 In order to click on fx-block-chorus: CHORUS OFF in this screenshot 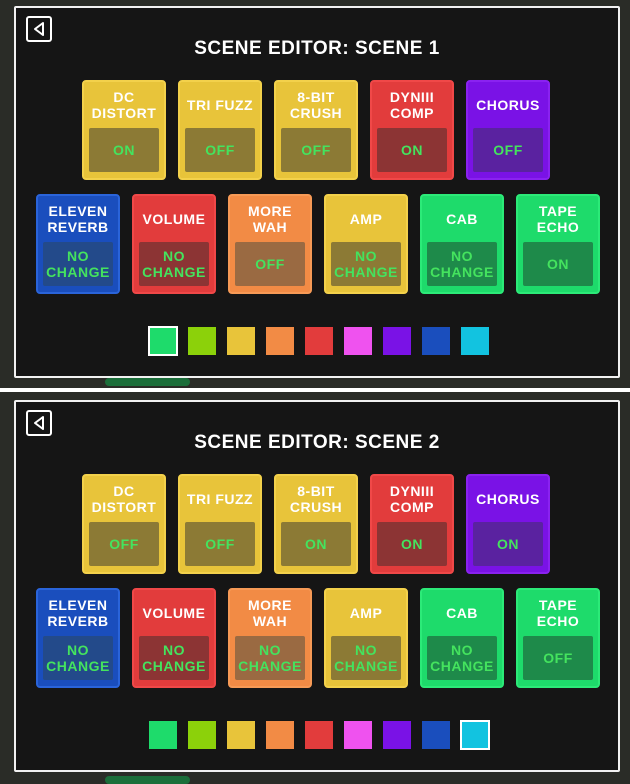, I will do `click(508, 130)`.